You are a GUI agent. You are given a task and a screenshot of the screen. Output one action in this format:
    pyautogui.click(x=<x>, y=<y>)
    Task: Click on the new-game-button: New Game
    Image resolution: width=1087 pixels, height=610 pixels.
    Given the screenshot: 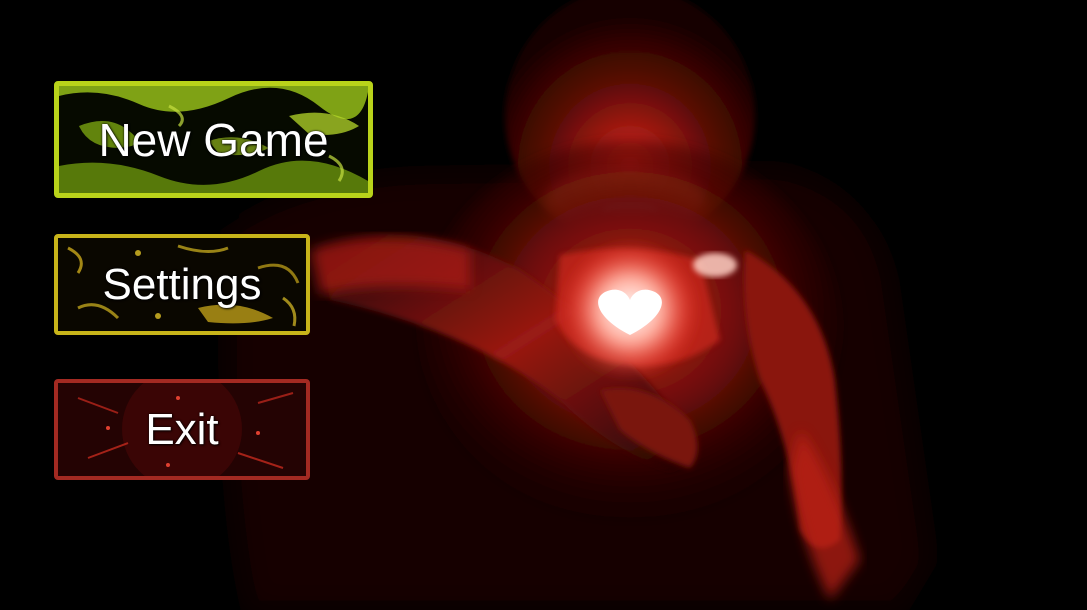 What is the action you would take?
    pyautogui.click(x=213, y=139)
    